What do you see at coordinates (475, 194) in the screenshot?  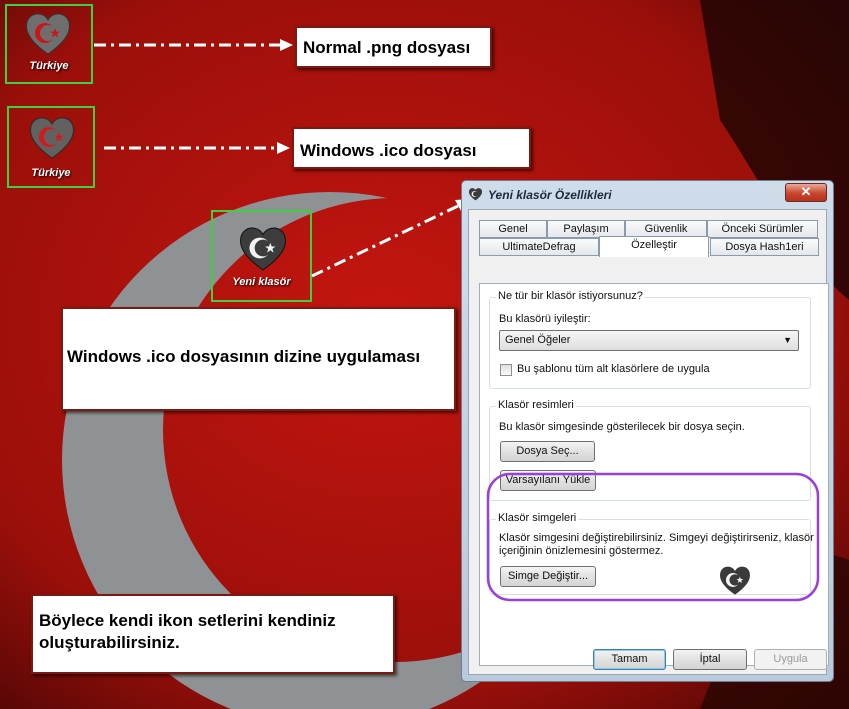 I see `dialog-heart-icon` at bounding box center [475, 194].